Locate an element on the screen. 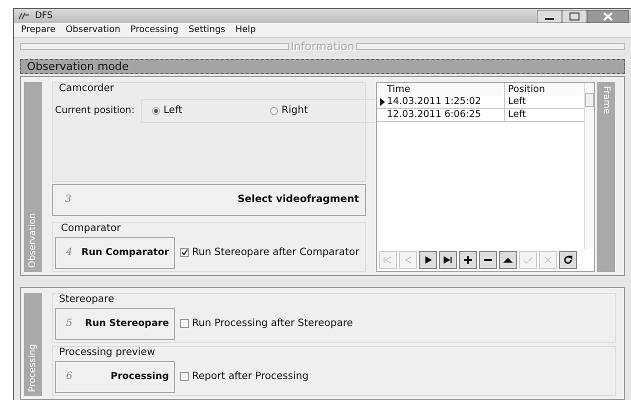 The height and width of the screenshot is (400, 631). table-cell: 14.03.2011 1:25:02 is located at coordinates (446, 102).